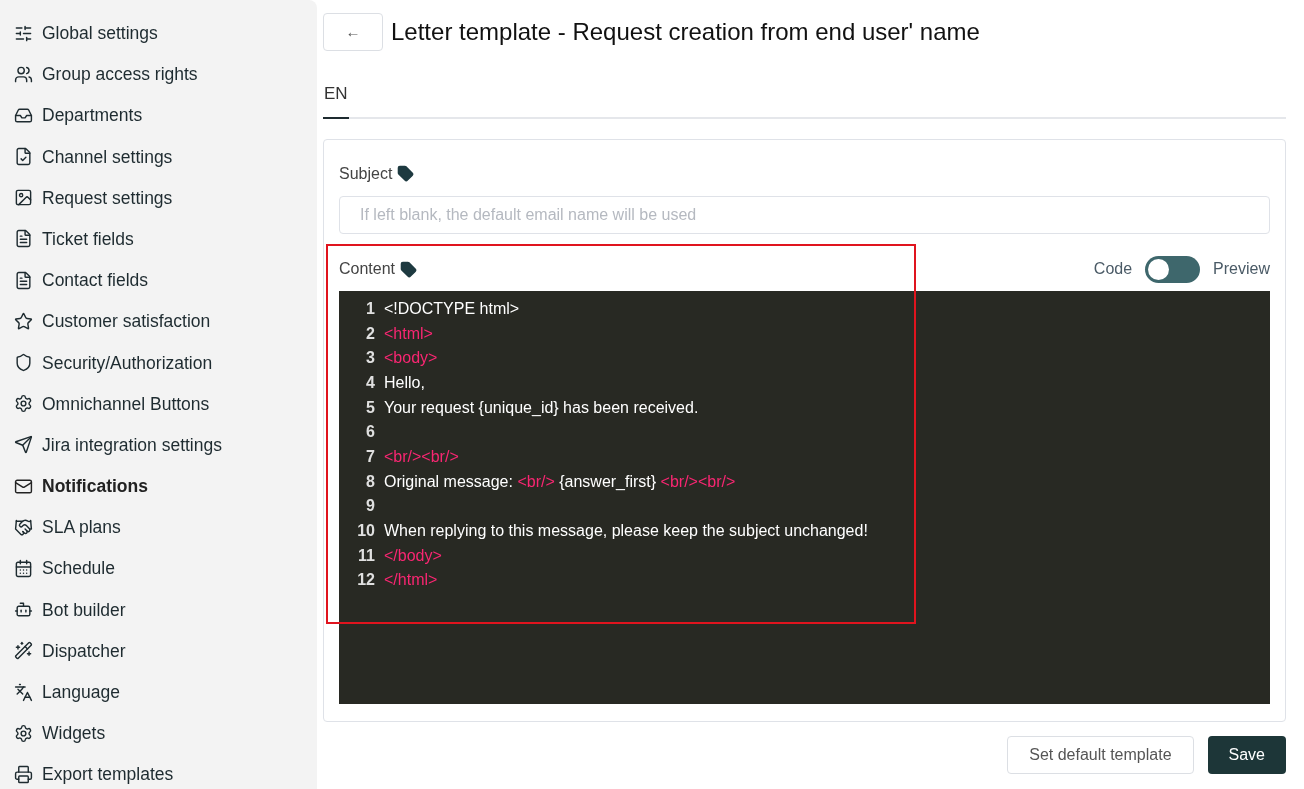 The width and height of the screenshot is (1304, 789). Describe the element at coordinates (23, 74) in the screenshot. I see `people-icon` at that location.